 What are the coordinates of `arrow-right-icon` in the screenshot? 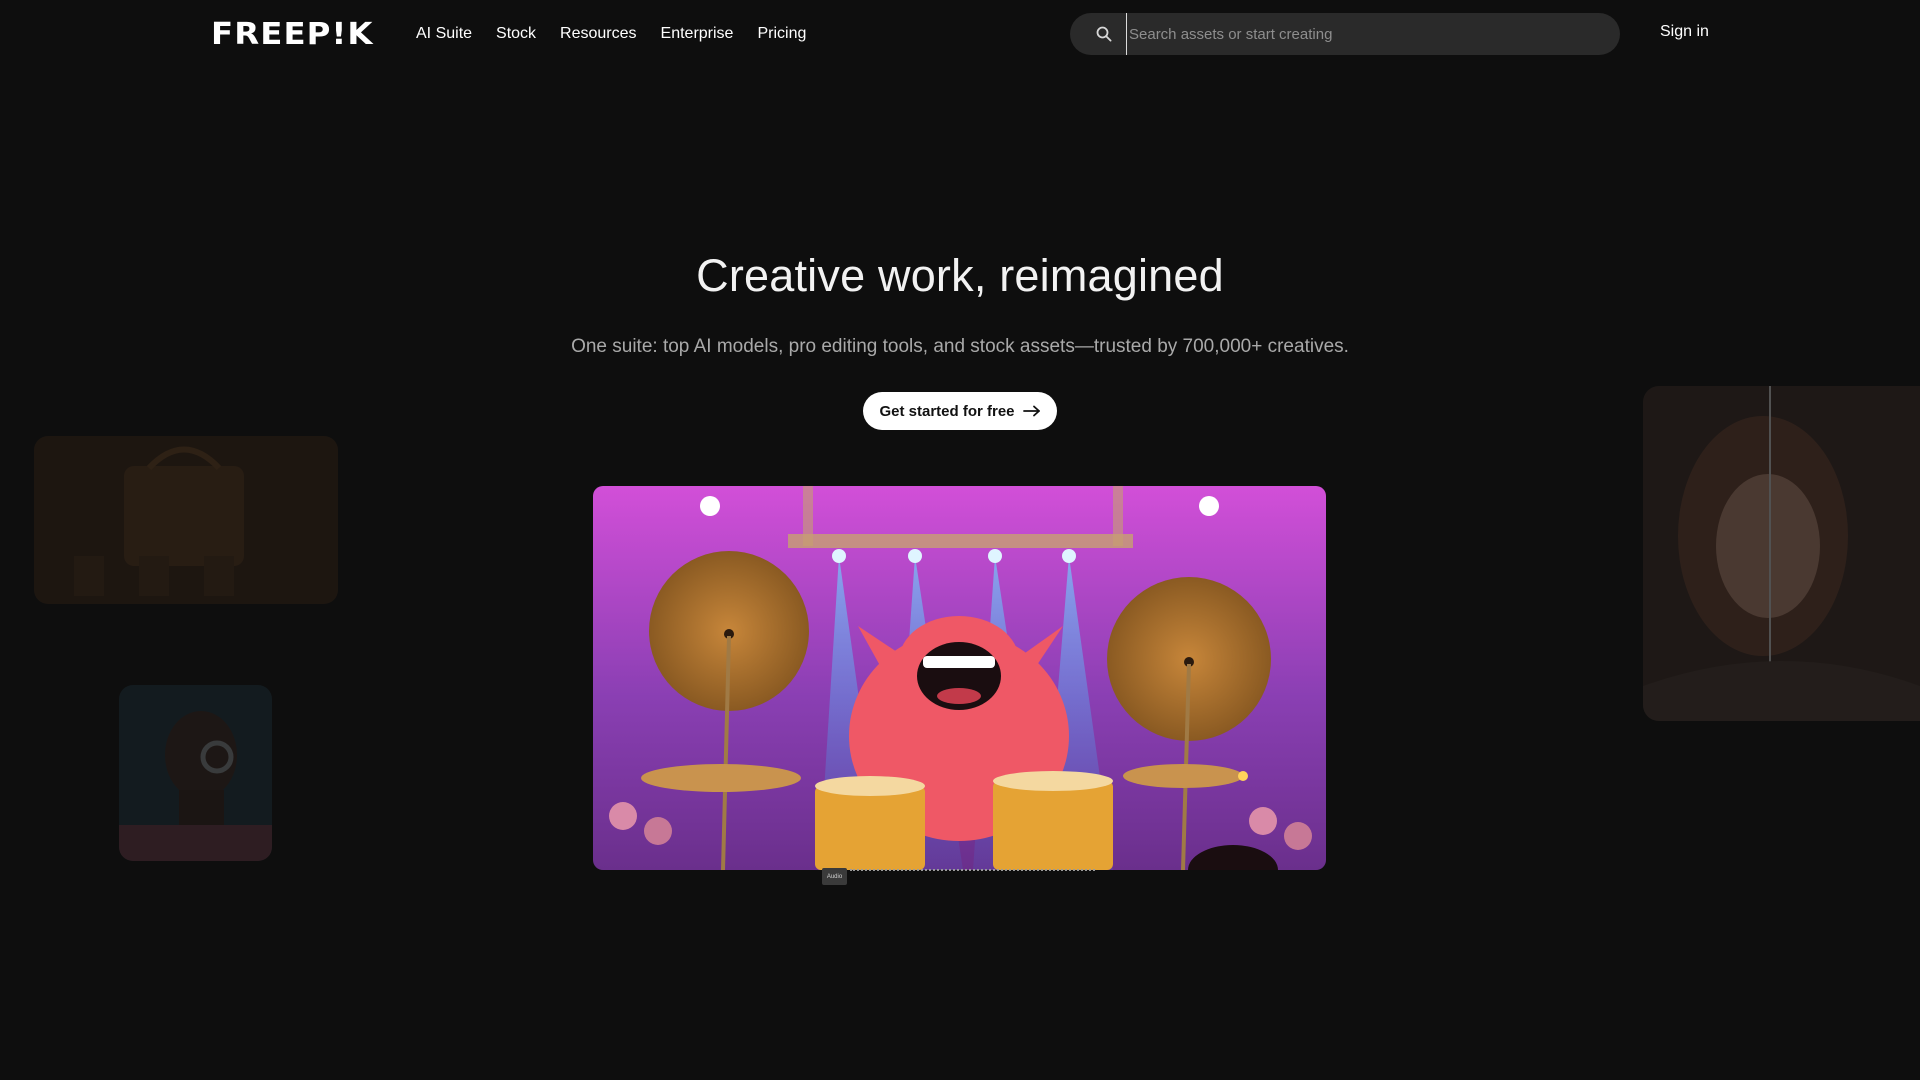 It's located at (1031, 411).